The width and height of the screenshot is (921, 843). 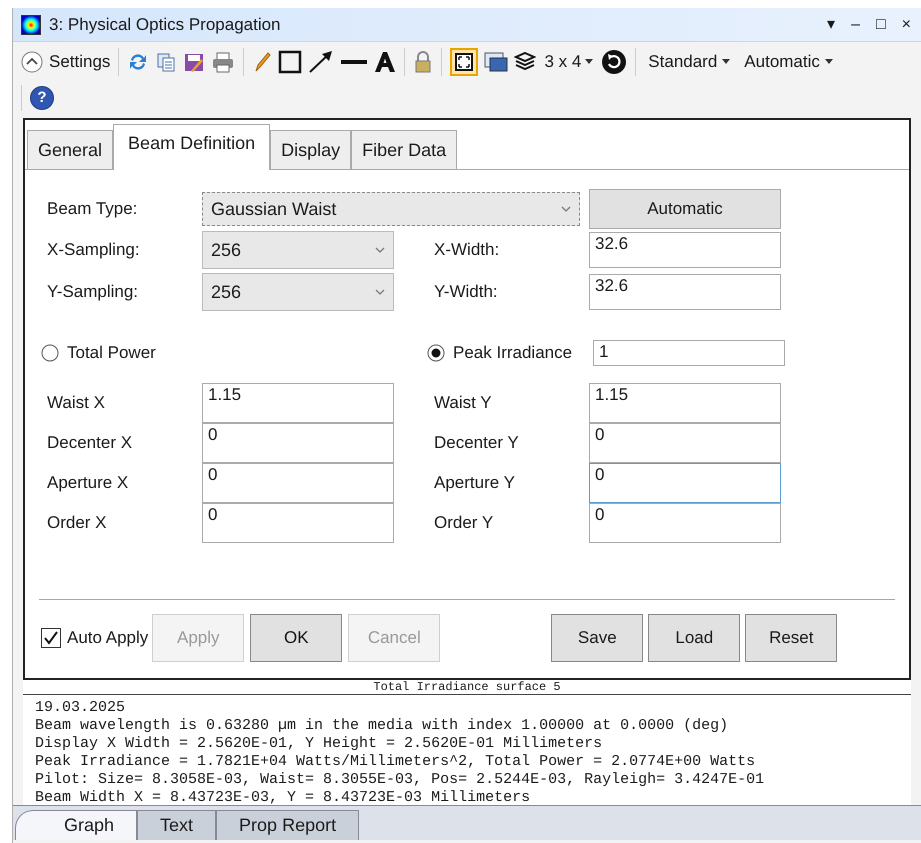 I want to click on checkbox-icon, so click(x=51, y=638).